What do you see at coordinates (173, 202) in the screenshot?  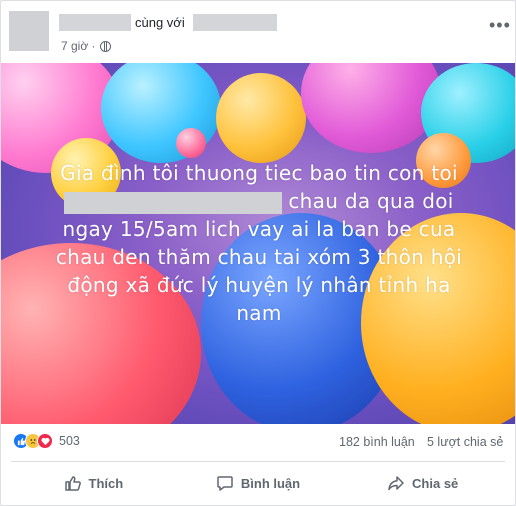 I see `redacted-name` at bounding box center [173, 202].